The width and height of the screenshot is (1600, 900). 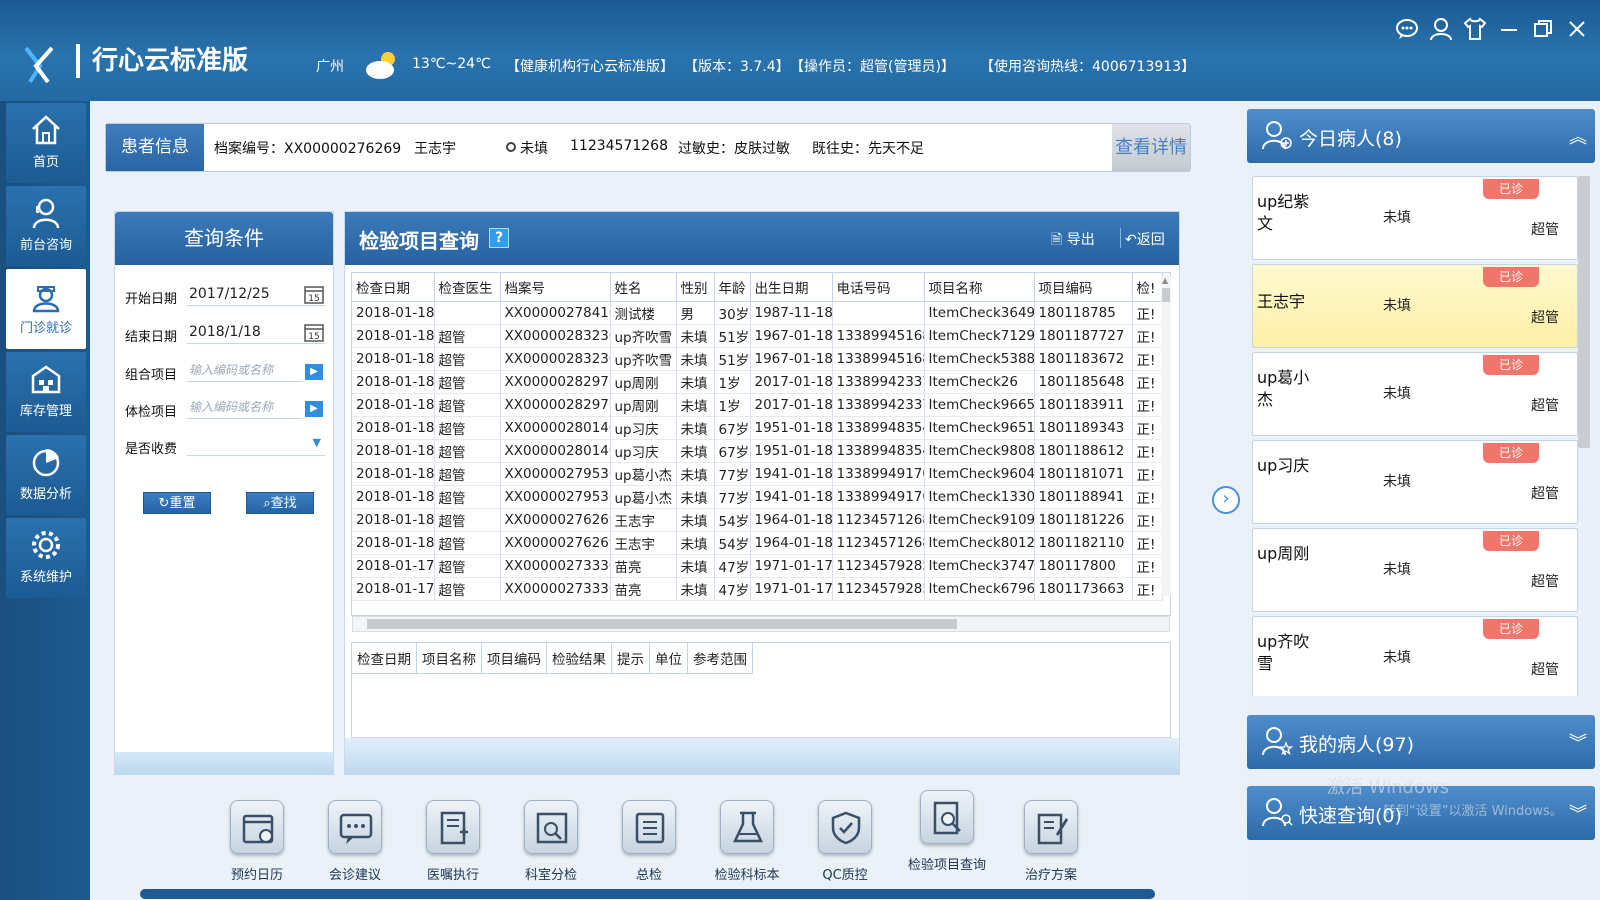 I want to click on column-header: 项目编码, so click(x=1083, y=287).